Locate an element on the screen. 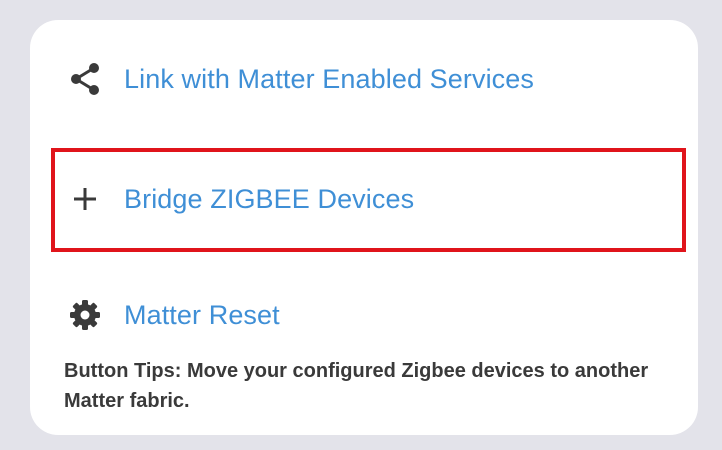 The width and height of the screenshot is (722, 450). share-icon is located at coordinates (85, 79).